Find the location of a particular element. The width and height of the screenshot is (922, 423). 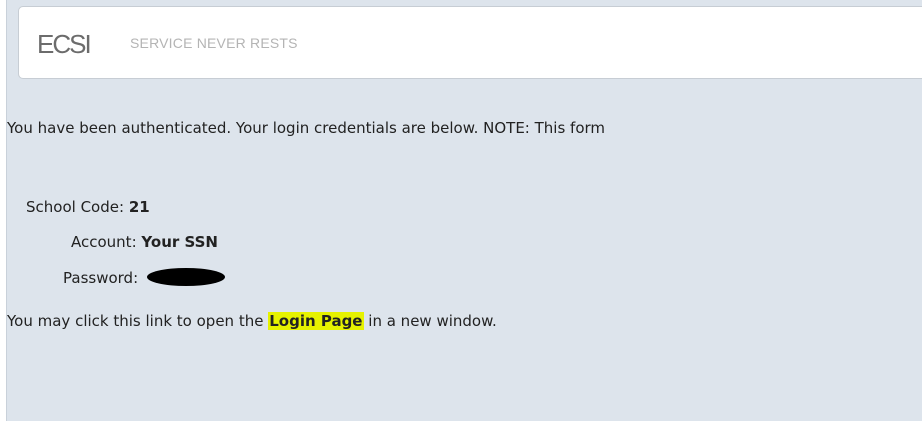

tagline: SERVICE NEVER RESTS is located at coordinates (214, 43).